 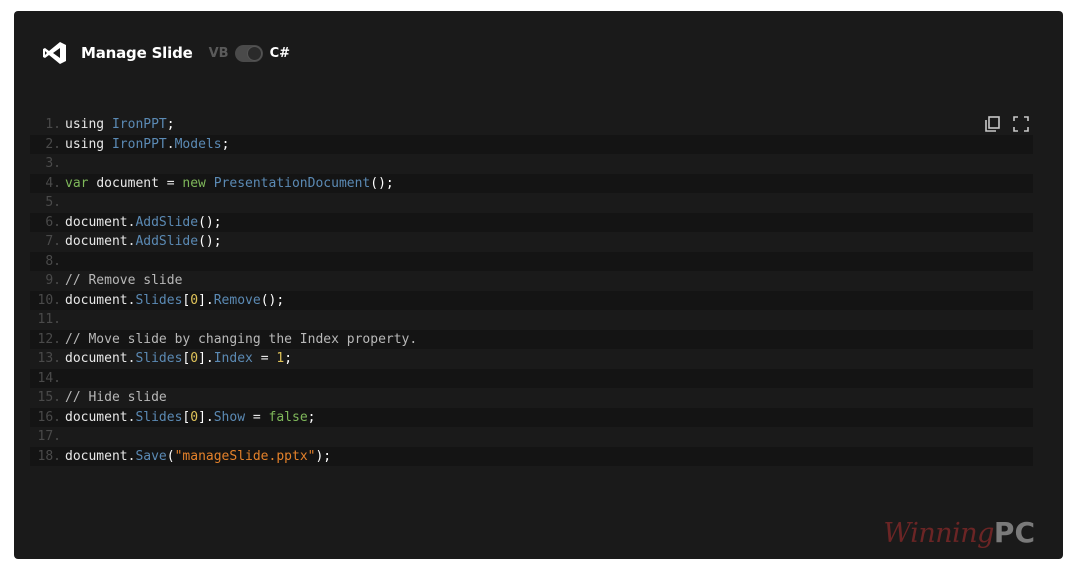 What do you see at coordinates (280, 358) in the screenshot?
I see `code-token: 1` at bounding box center [280, 358].